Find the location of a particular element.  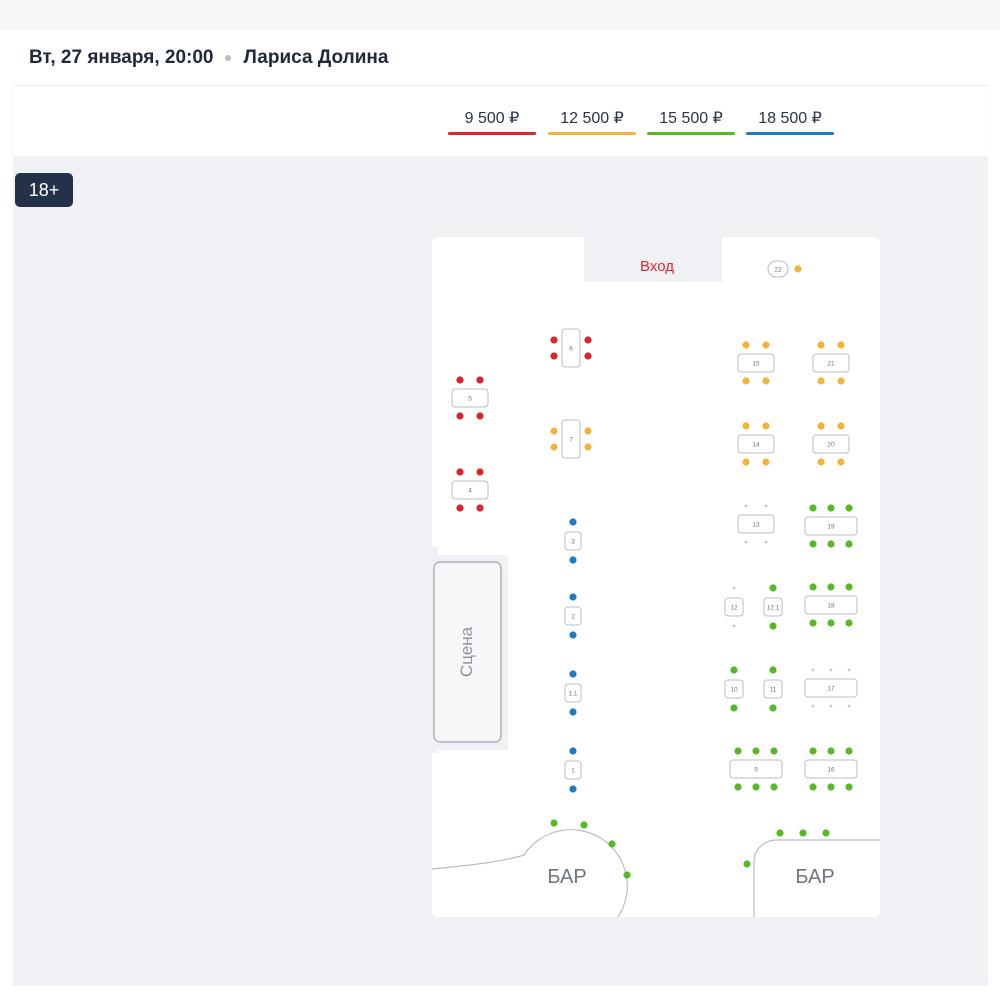

bar-right-label: БАР is located at coordinates (815, 877).